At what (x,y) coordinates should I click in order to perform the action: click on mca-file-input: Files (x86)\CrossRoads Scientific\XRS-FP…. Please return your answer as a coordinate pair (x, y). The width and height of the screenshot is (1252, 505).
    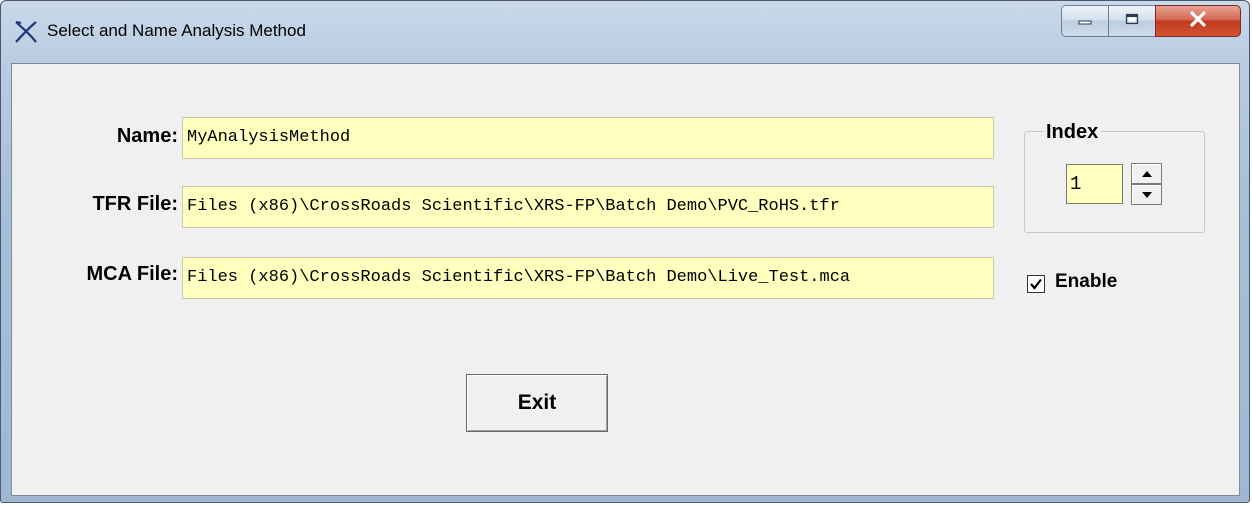
    Looking at the image, I should click on (588, 278).